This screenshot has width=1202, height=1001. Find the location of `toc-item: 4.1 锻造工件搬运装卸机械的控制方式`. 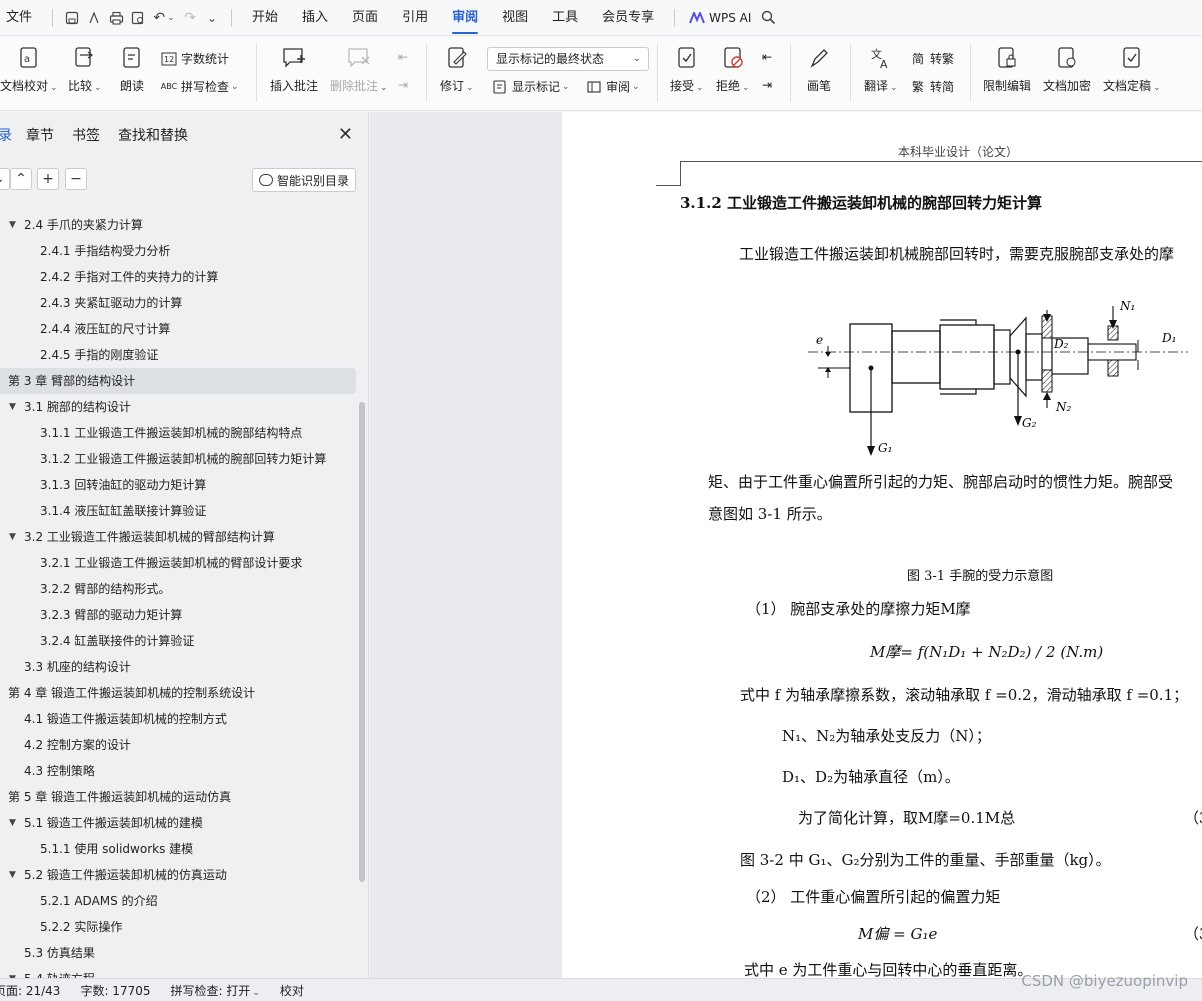

toc-item: 4.1 锻造工件搬运装卸机械的控制方式 is located at coordinates (180, 719).